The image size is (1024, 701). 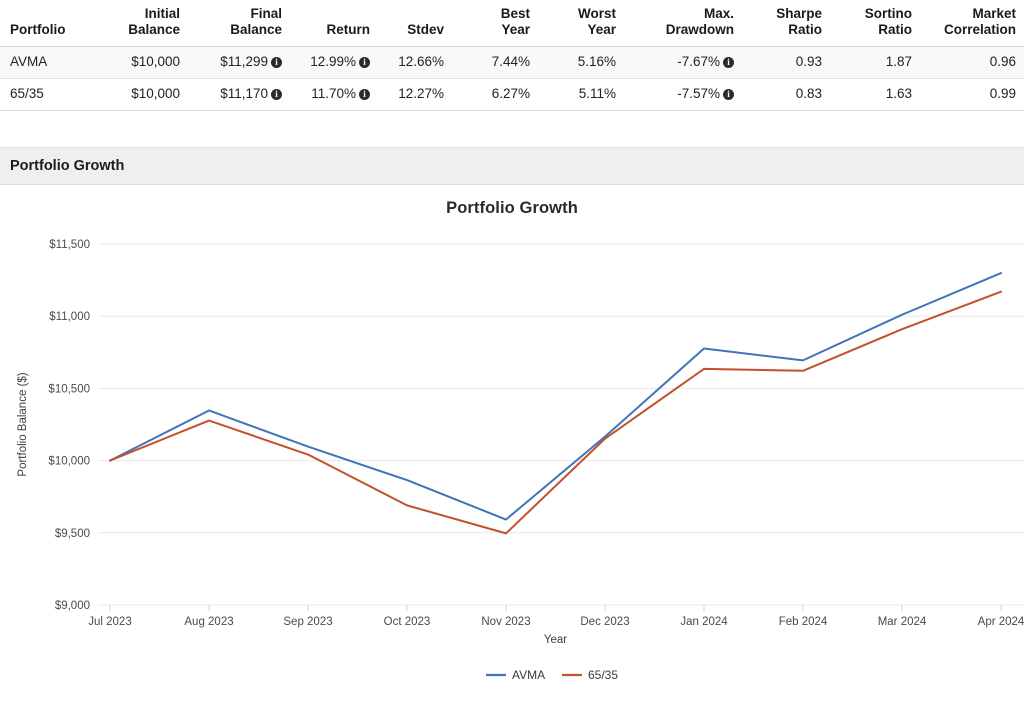 What do you see at coordinates (888, 13) in the screenshot?
I see `col-header-sortino-ratio-line1: Sortino` at bounding box center [888, 13].